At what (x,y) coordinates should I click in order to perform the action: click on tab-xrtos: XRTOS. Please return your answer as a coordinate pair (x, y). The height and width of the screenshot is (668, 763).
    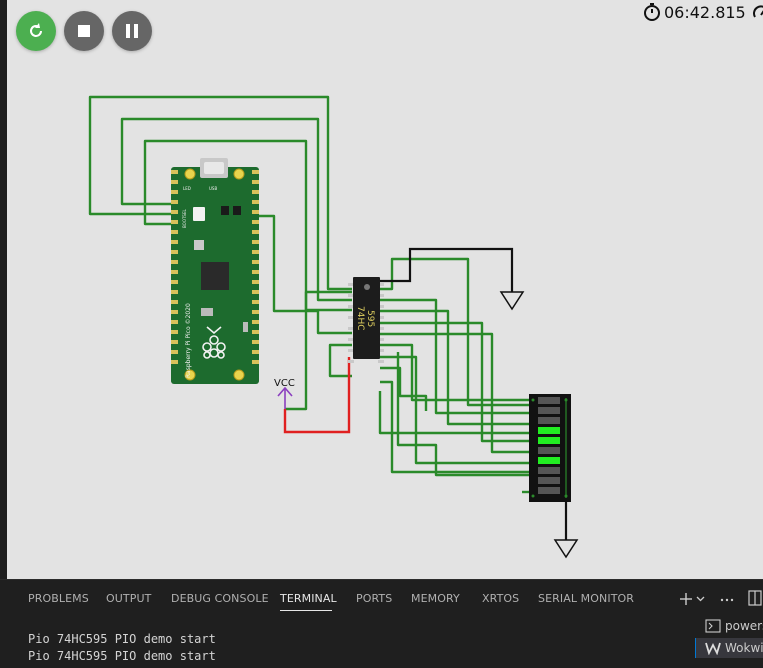
    Looking at the image, I should click on (500, 598).